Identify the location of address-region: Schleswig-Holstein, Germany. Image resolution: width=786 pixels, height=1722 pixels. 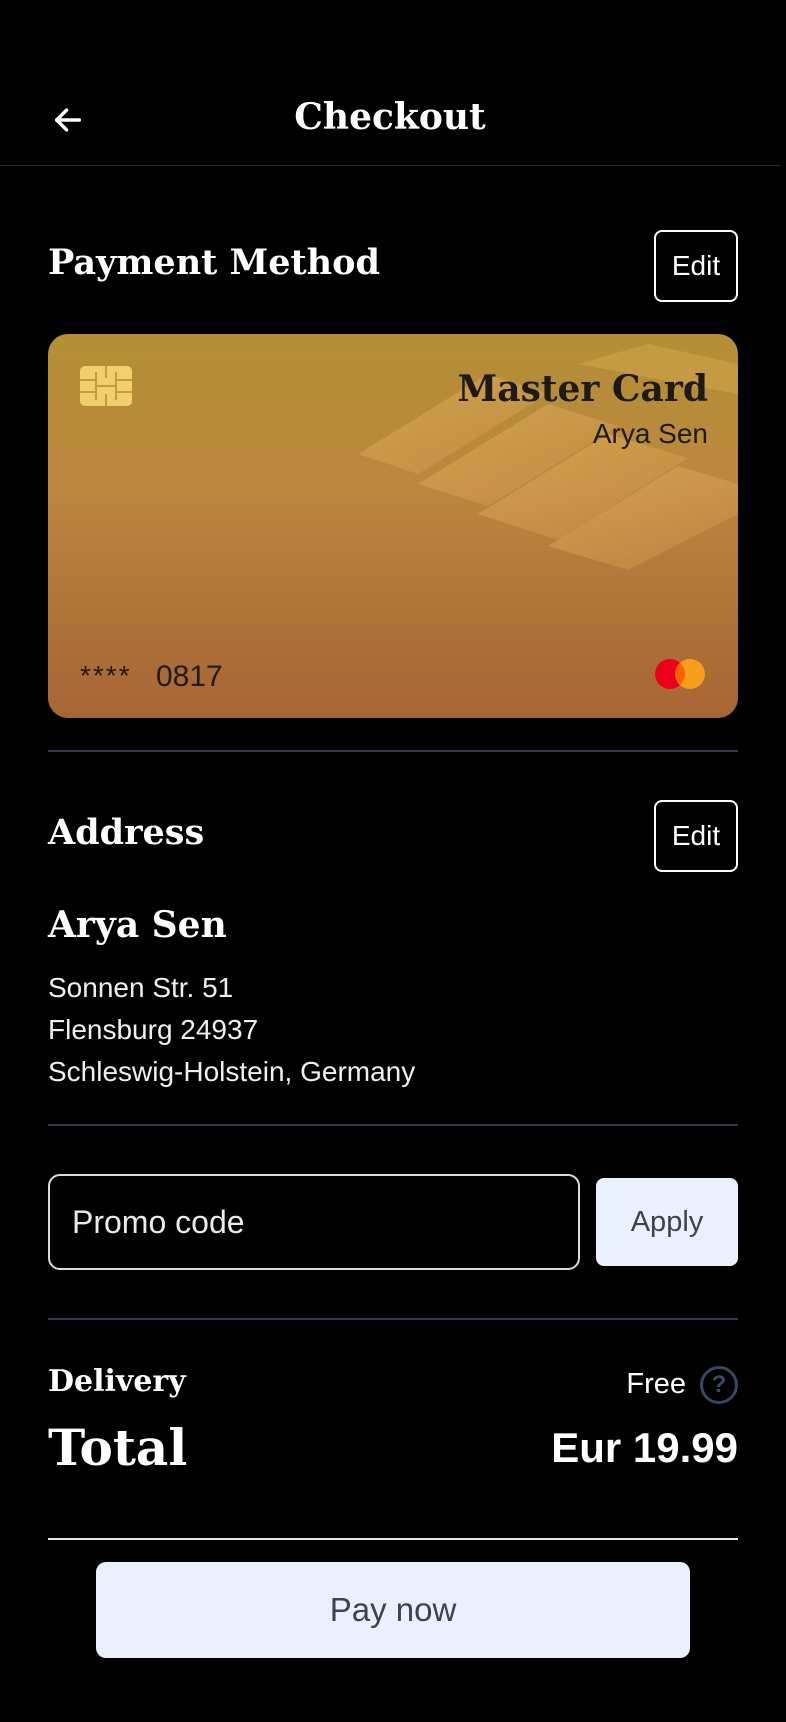
(232, 1071).